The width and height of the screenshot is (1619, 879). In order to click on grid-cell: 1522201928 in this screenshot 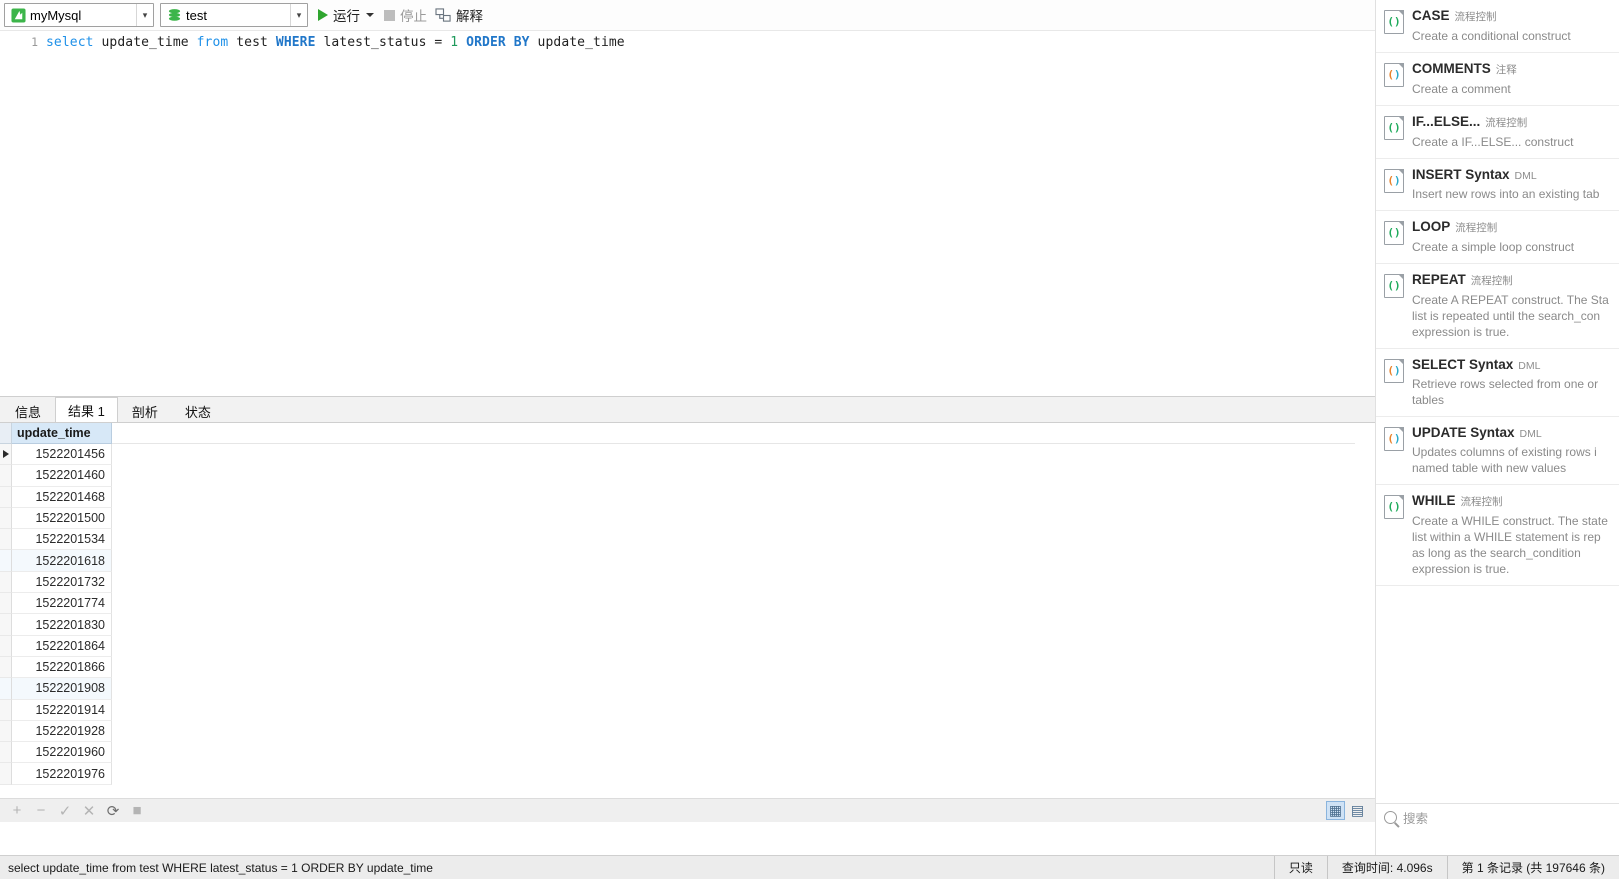, I will do `click(62, 731)`.